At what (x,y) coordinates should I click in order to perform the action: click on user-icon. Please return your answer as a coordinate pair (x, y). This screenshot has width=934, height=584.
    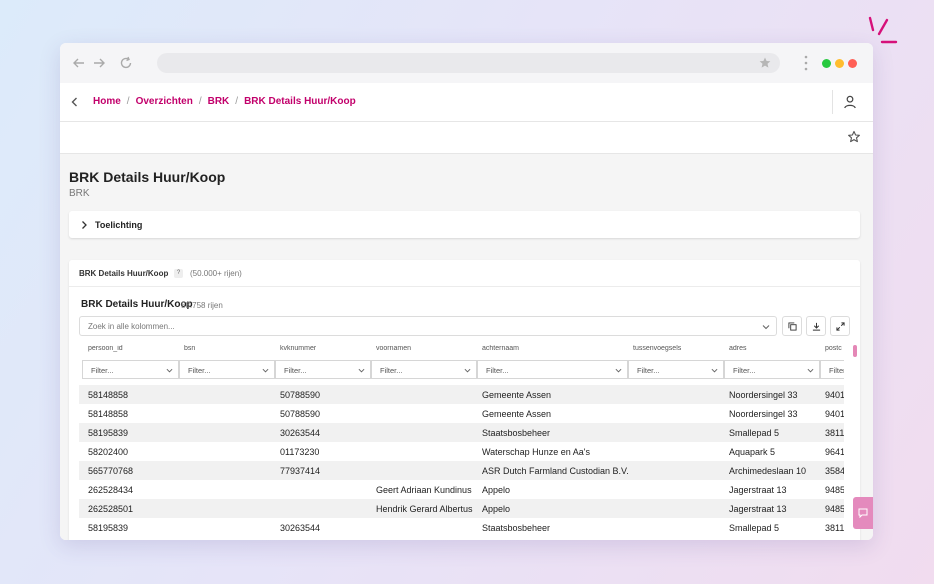
    Looking at the image, I should click on (850, 102).